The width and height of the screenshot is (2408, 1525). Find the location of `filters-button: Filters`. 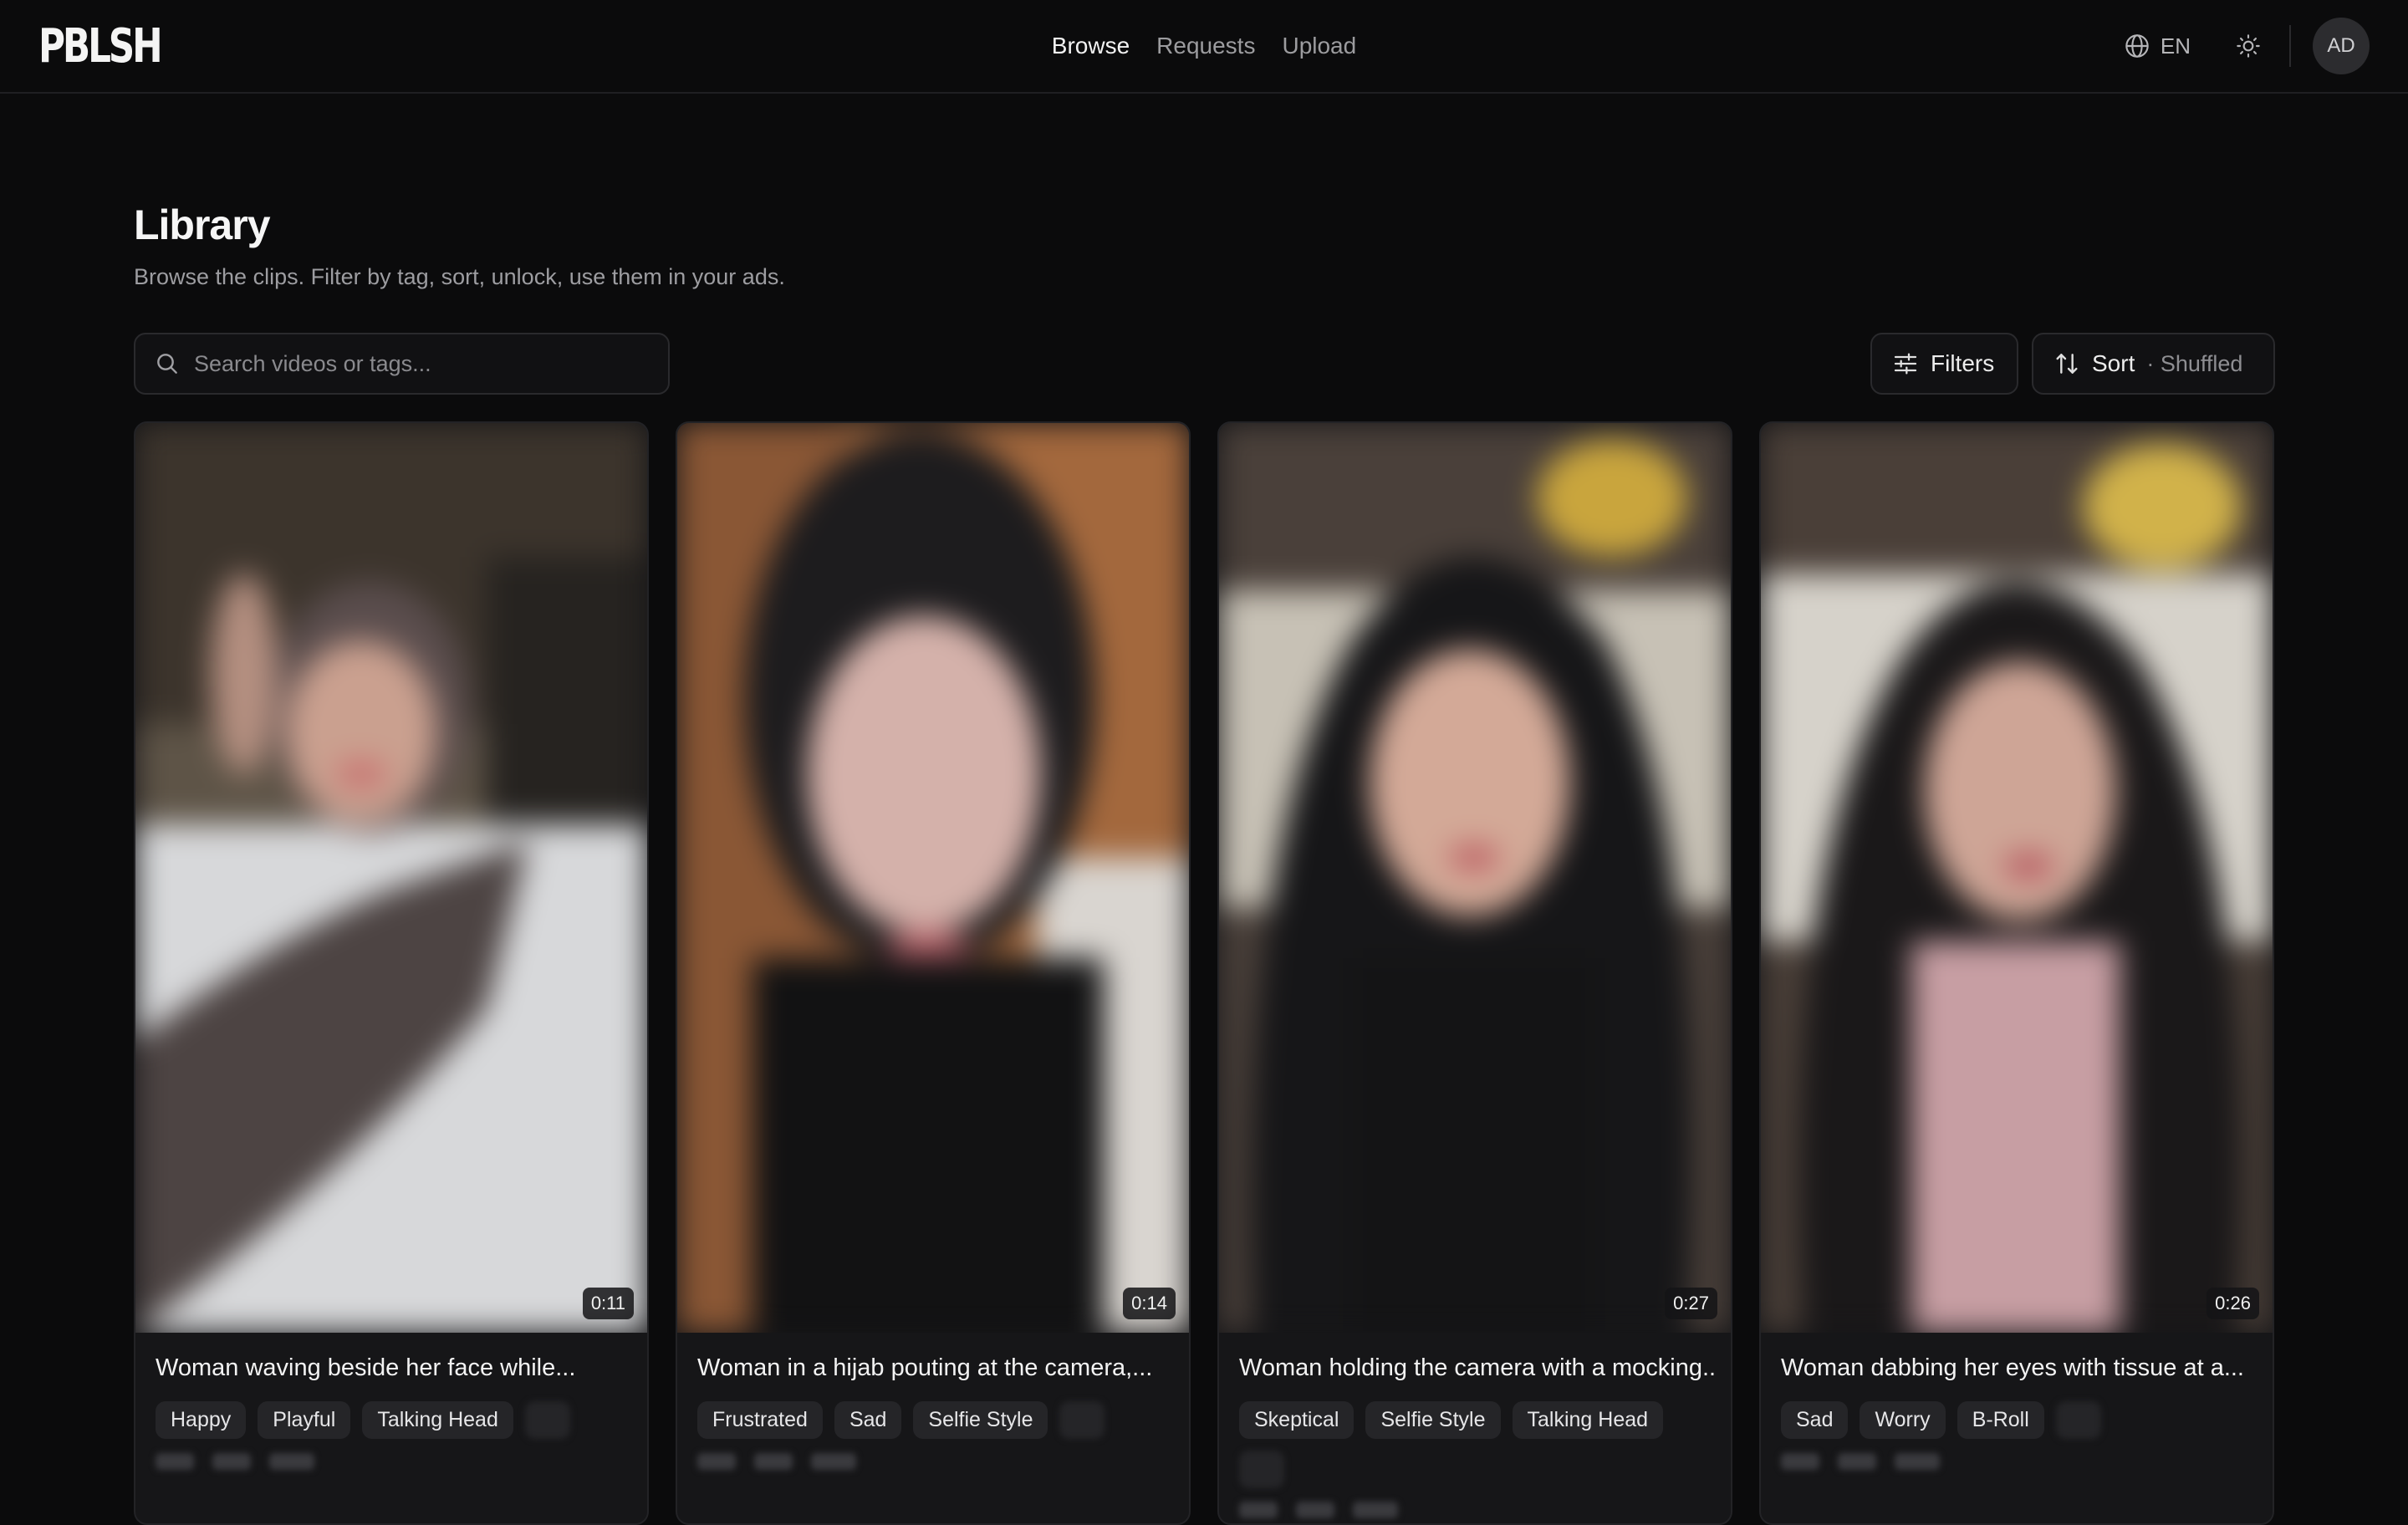

filters-button: Filters is located at coordinates (1944, 364).